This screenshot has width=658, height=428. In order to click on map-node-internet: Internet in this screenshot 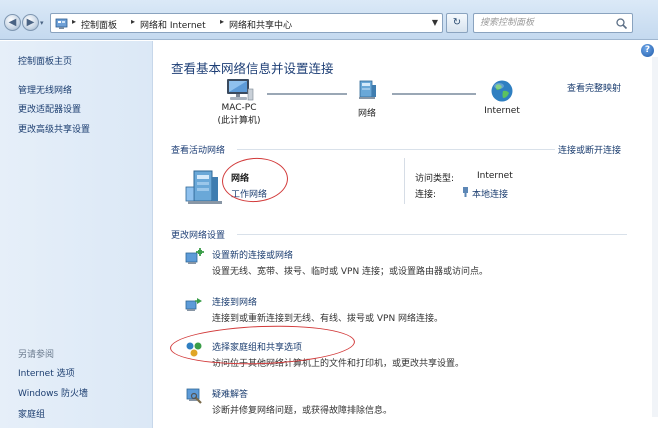, I will do `click(502, 97)`.